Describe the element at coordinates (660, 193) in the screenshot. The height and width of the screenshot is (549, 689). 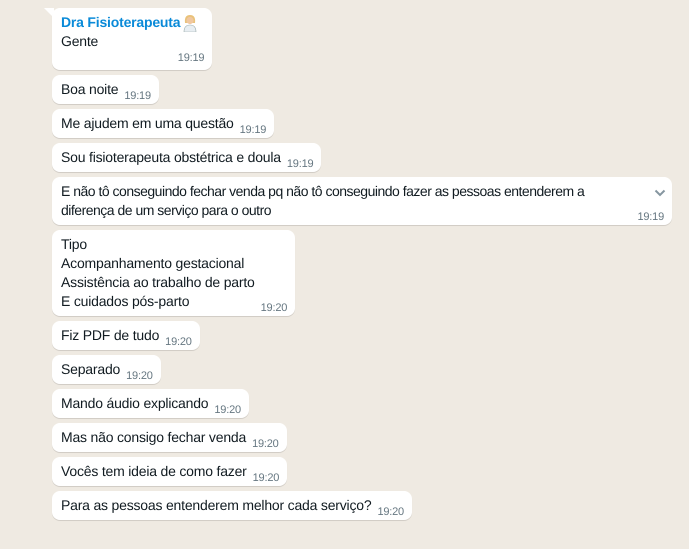
I see `chevron-down-icon` at that location.